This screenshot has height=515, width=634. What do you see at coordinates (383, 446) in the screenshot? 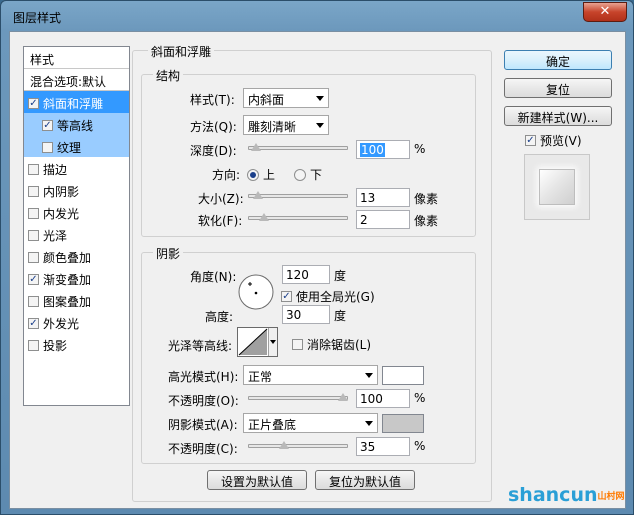
I see `shadow-opacity-input: 35` at bounding box center [383, 446].